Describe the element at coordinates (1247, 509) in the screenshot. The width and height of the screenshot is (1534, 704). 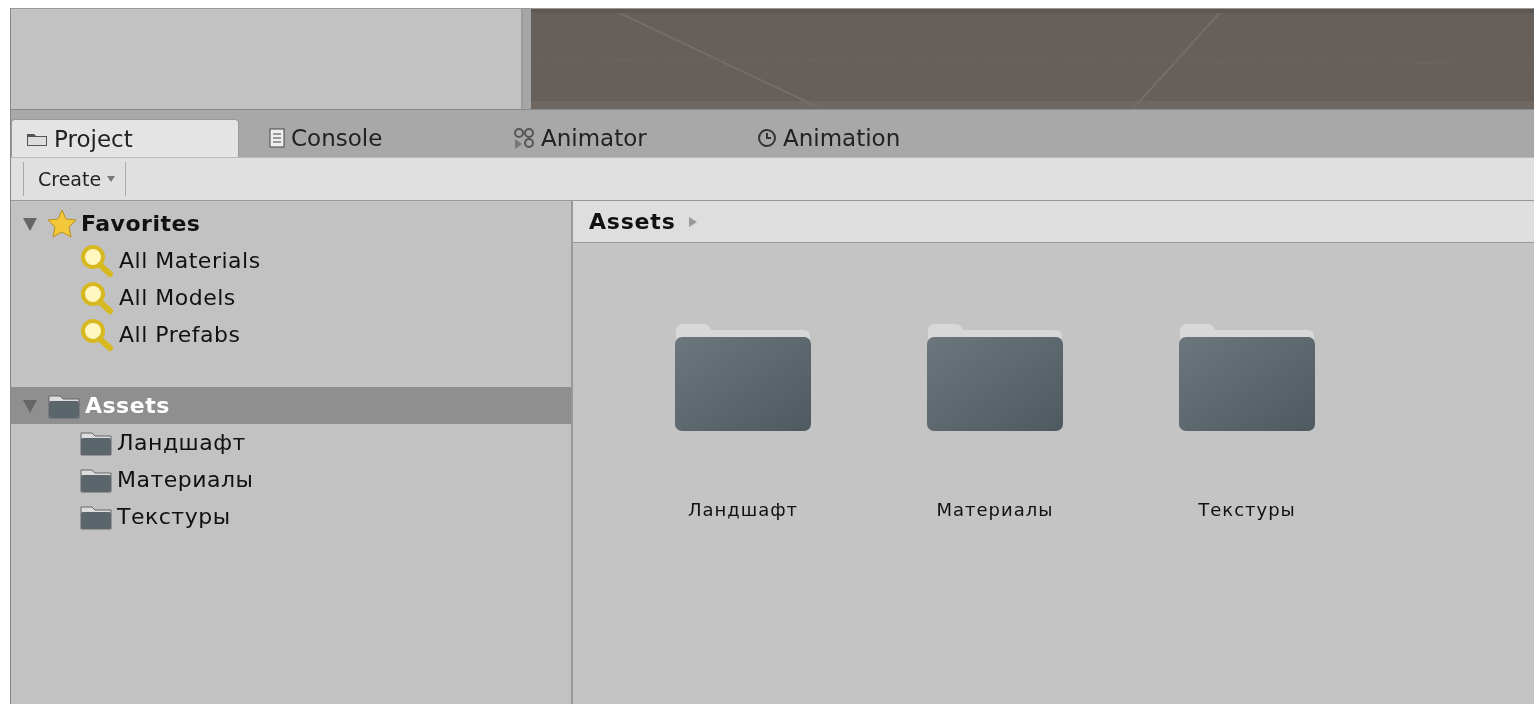
I see `folder-name: Текстуры` at that location.